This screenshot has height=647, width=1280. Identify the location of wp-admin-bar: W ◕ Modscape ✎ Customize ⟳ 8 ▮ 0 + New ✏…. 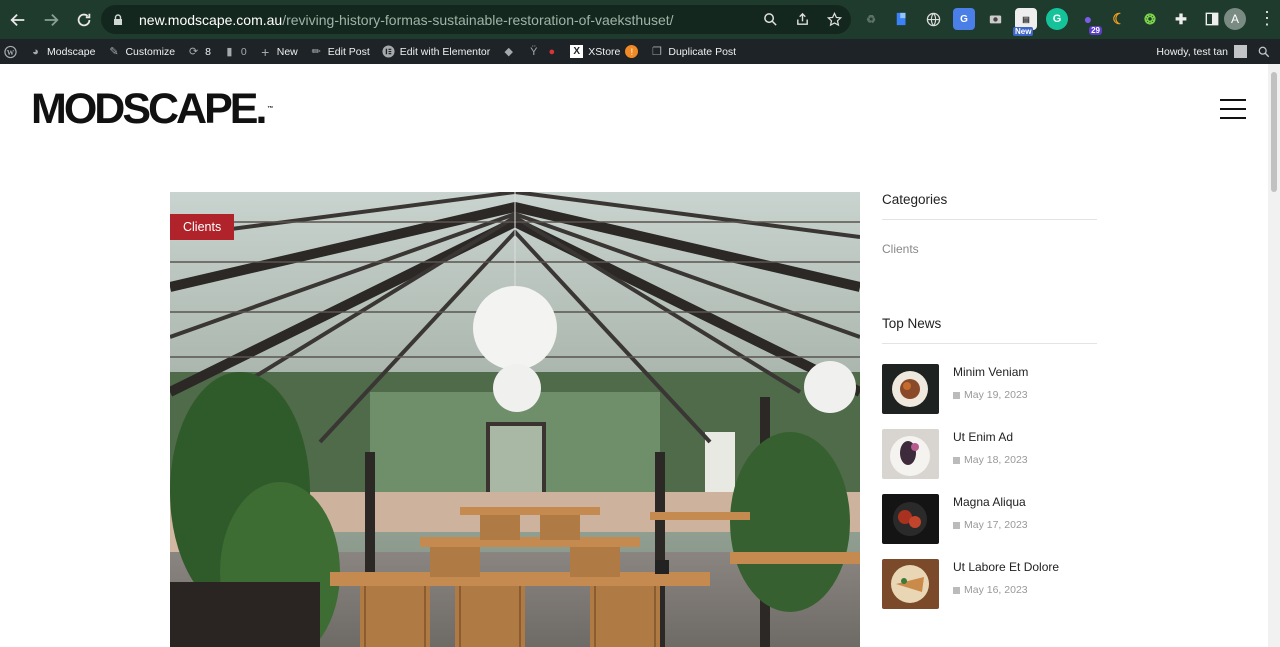
(640, 51).